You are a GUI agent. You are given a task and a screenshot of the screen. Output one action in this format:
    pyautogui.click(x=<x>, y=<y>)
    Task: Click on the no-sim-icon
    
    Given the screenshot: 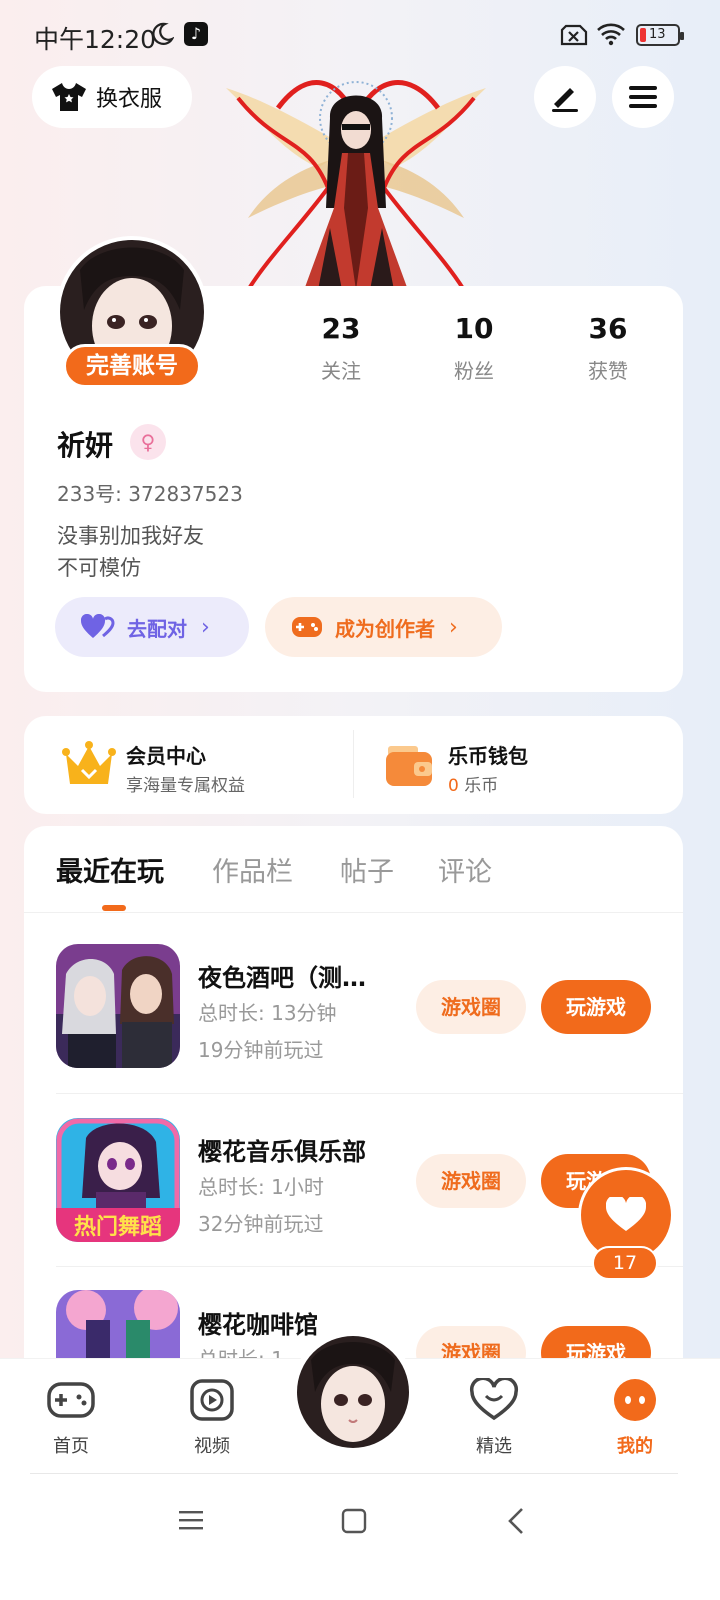 What is the action you would take?
    pyautogui.click(x=574, y=35)
    